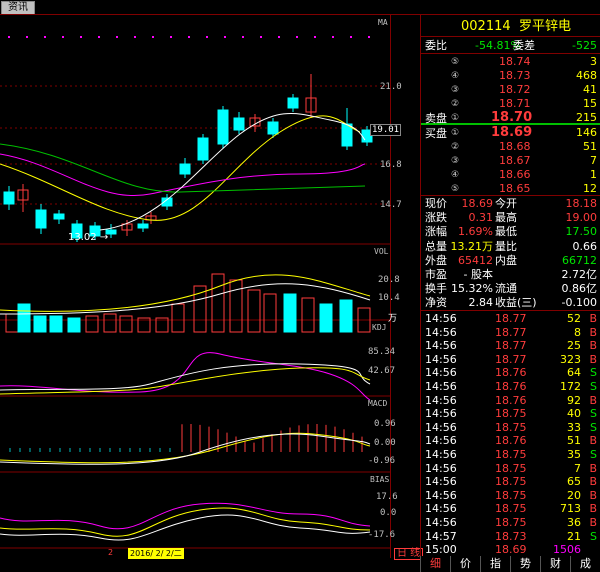 This screenshot has height=572, width=600. I want to click on stat-value: 15.32%, so click(472, 289).